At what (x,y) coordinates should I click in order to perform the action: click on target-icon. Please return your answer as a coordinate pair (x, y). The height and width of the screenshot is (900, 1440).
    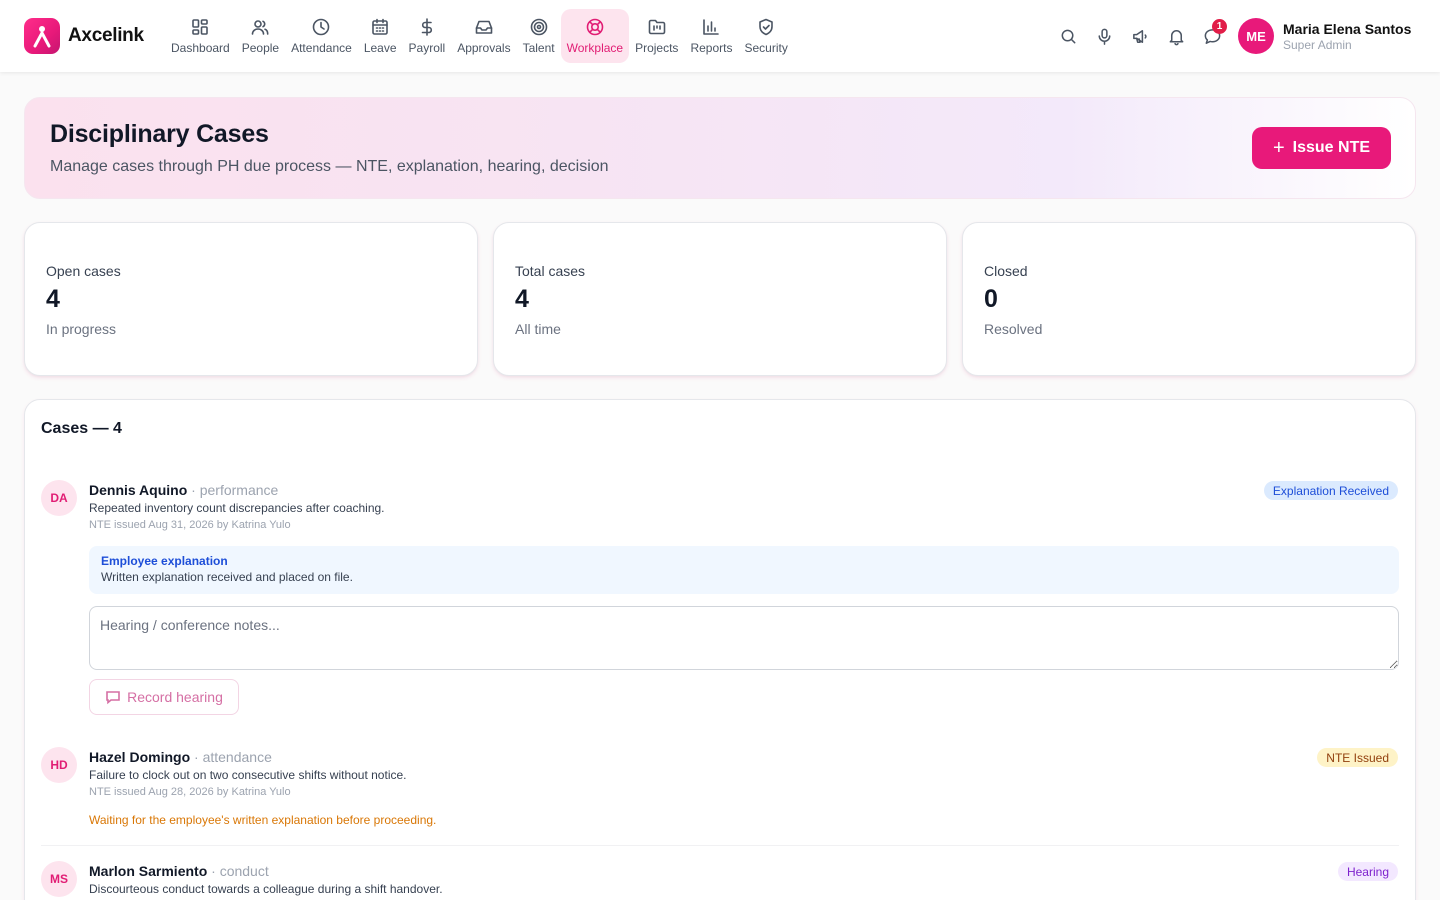
    Looking at the image, I should click on (538, 27).